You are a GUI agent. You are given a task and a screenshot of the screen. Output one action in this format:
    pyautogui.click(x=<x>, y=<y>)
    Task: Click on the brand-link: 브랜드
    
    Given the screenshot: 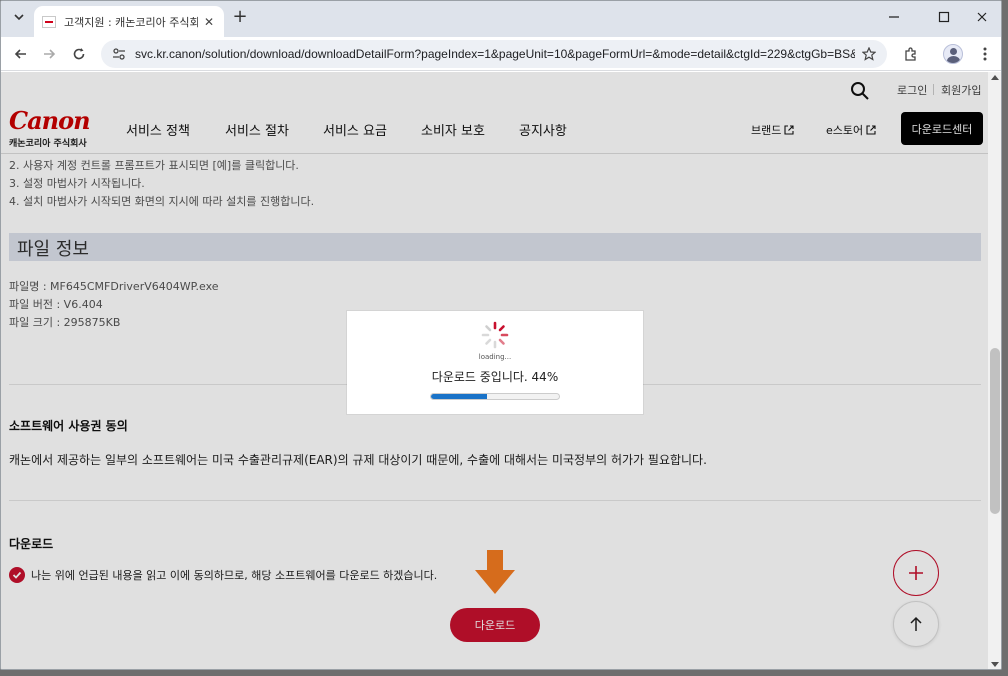 What is the action you would take?
    pyautogui.click(x=772, y=130)
    